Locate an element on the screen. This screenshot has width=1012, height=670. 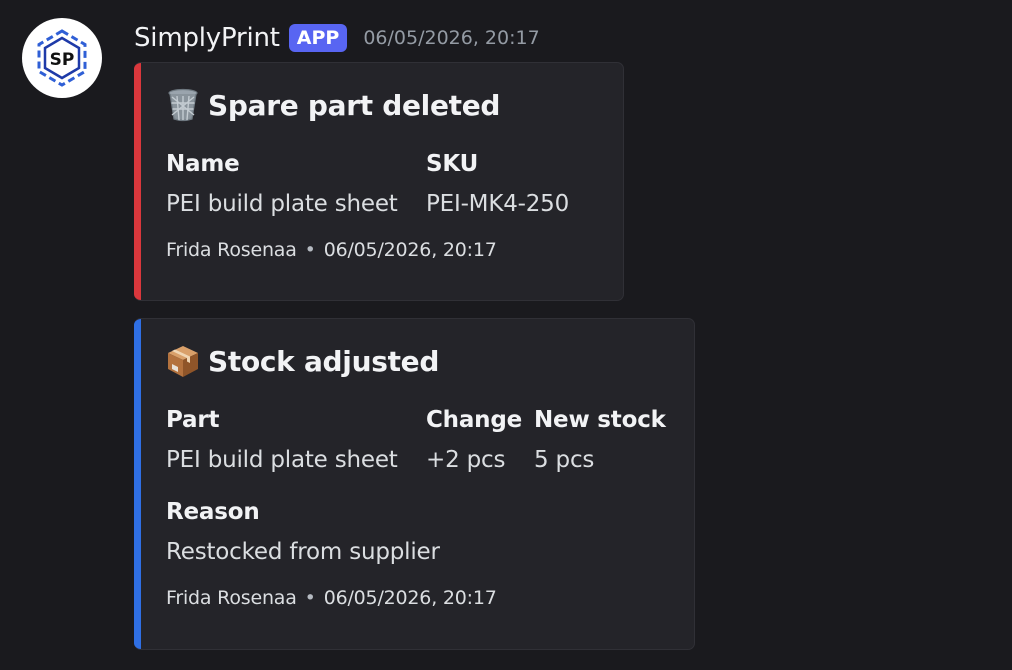
field-change: Change +2 pcs is located at coordinates (474, 440).